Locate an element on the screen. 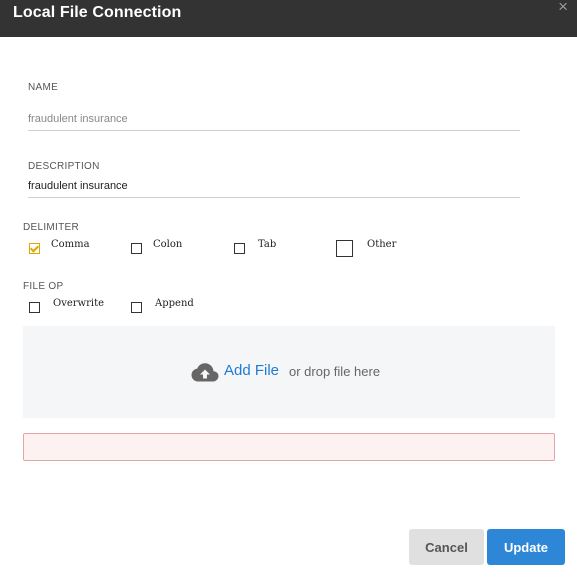 The image size is (577, 581). delimiter-label: DELIMITER is located at coordinates (51, 227).